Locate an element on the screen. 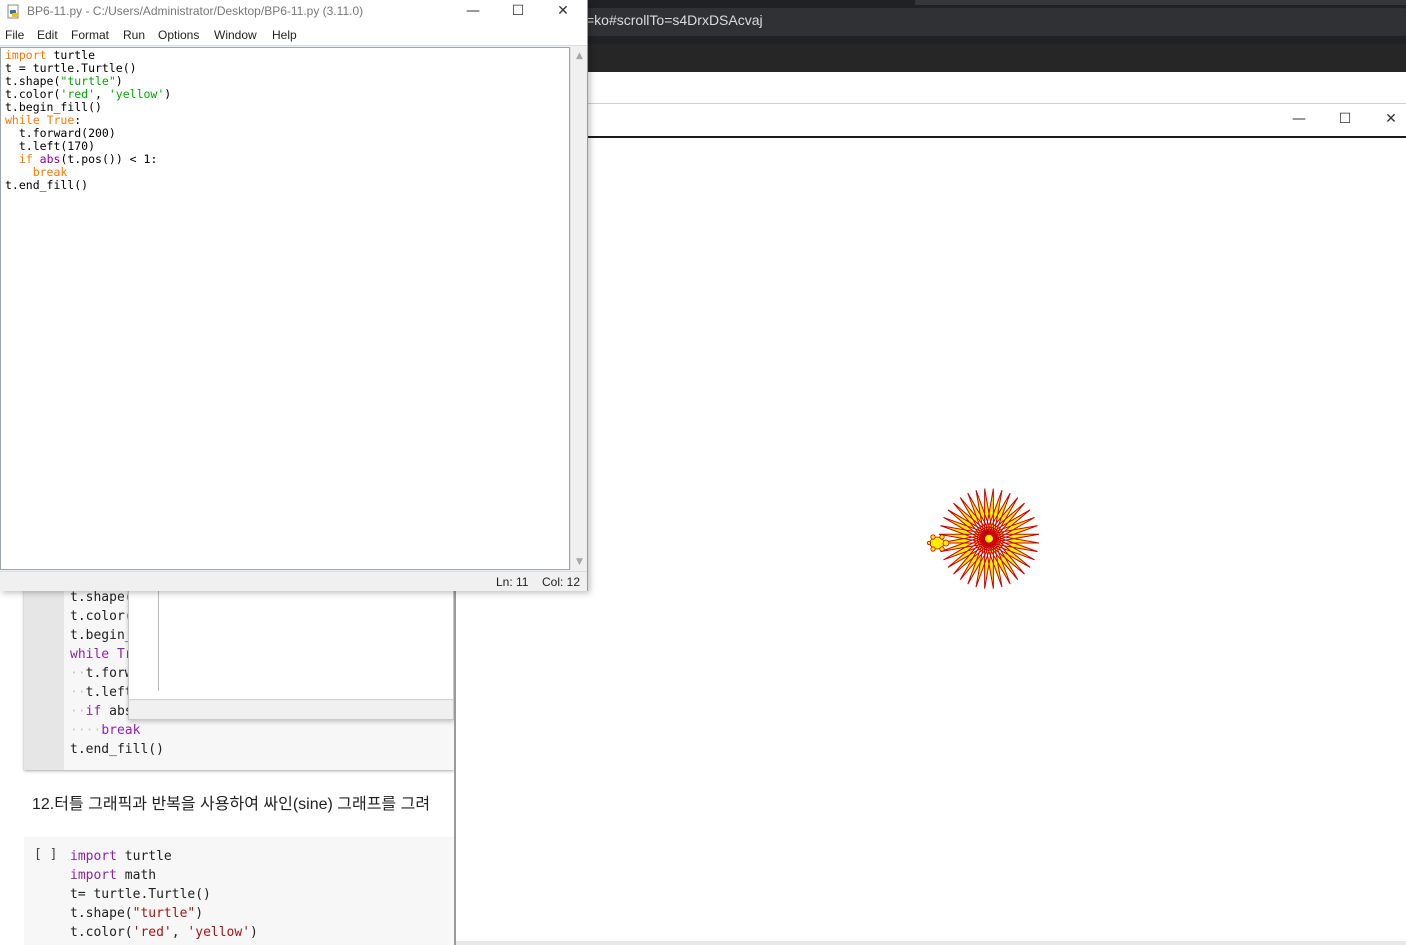 This screenshot has height=945, width=1406. browser-bookmark-bar is located at coordinates (996, 58).